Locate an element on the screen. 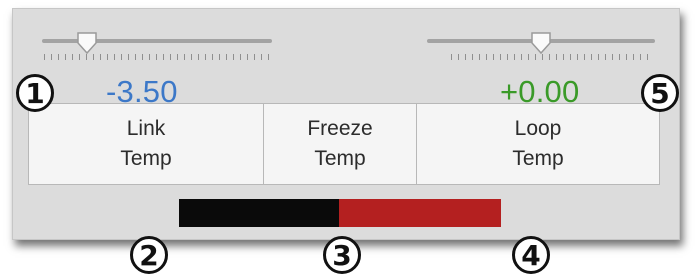 Image resolution: width=696 pixels, height=279 pixels. button-label-line1: Freeze is located at coordinates (340, 128).